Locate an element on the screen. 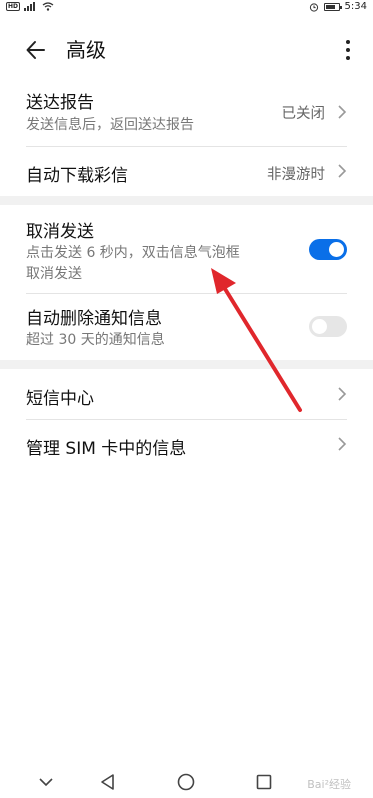 The height and width of the screenshot is (798, 373). delivery-report-item: 送达报告 发送信息后，返回送达报告 已关闭 is located at coordinates (186, 112).